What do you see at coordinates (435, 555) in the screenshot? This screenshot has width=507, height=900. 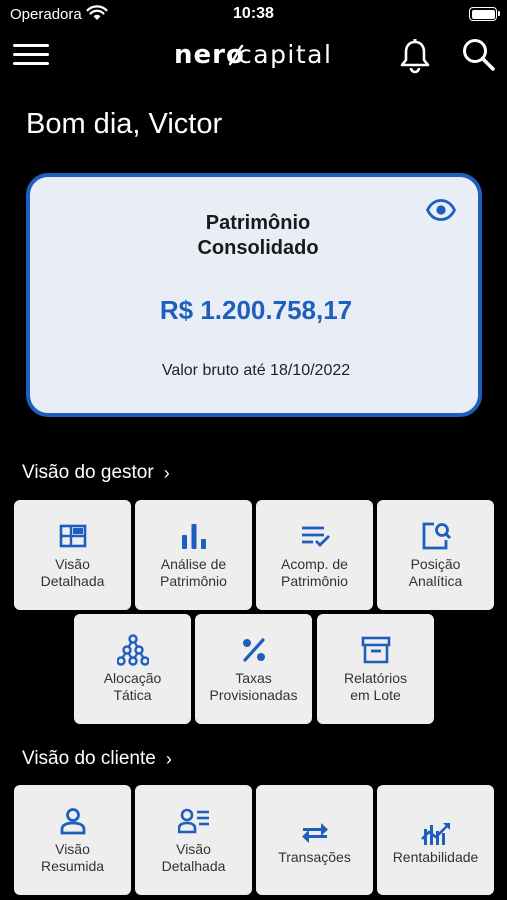 I see `tile-posicao-analitica: Posição Analítica` at bounding box center [435, 555].